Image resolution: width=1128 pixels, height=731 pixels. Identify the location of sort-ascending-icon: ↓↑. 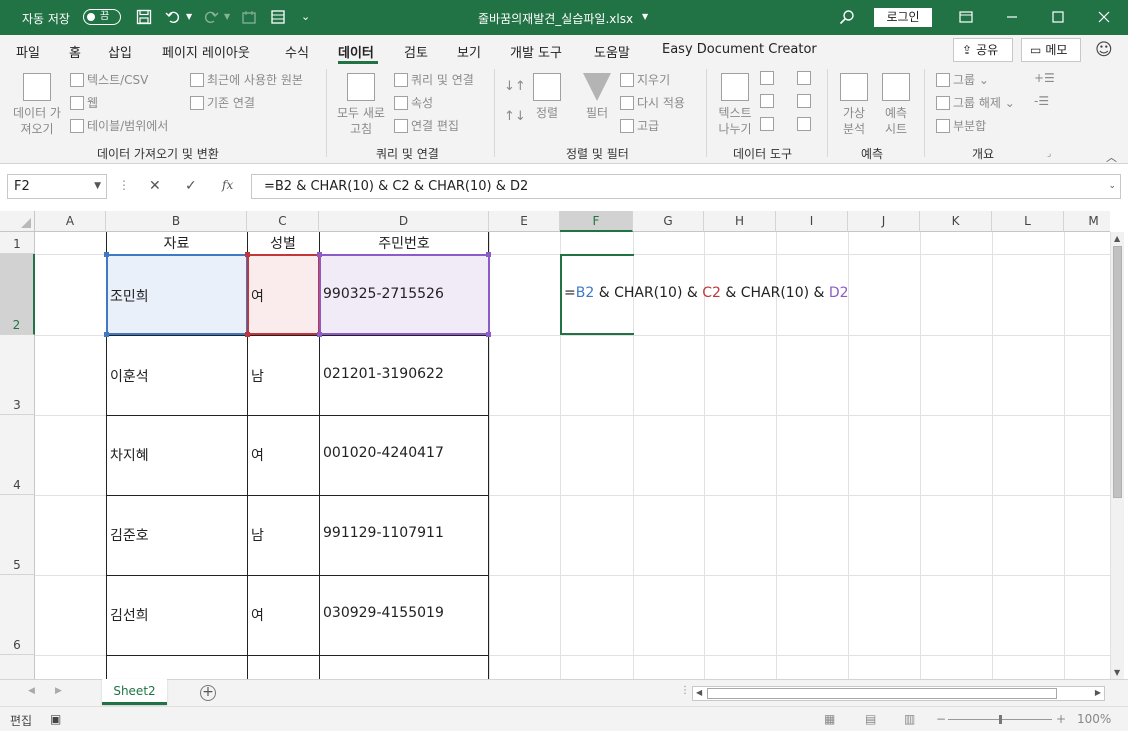
(515, 86).